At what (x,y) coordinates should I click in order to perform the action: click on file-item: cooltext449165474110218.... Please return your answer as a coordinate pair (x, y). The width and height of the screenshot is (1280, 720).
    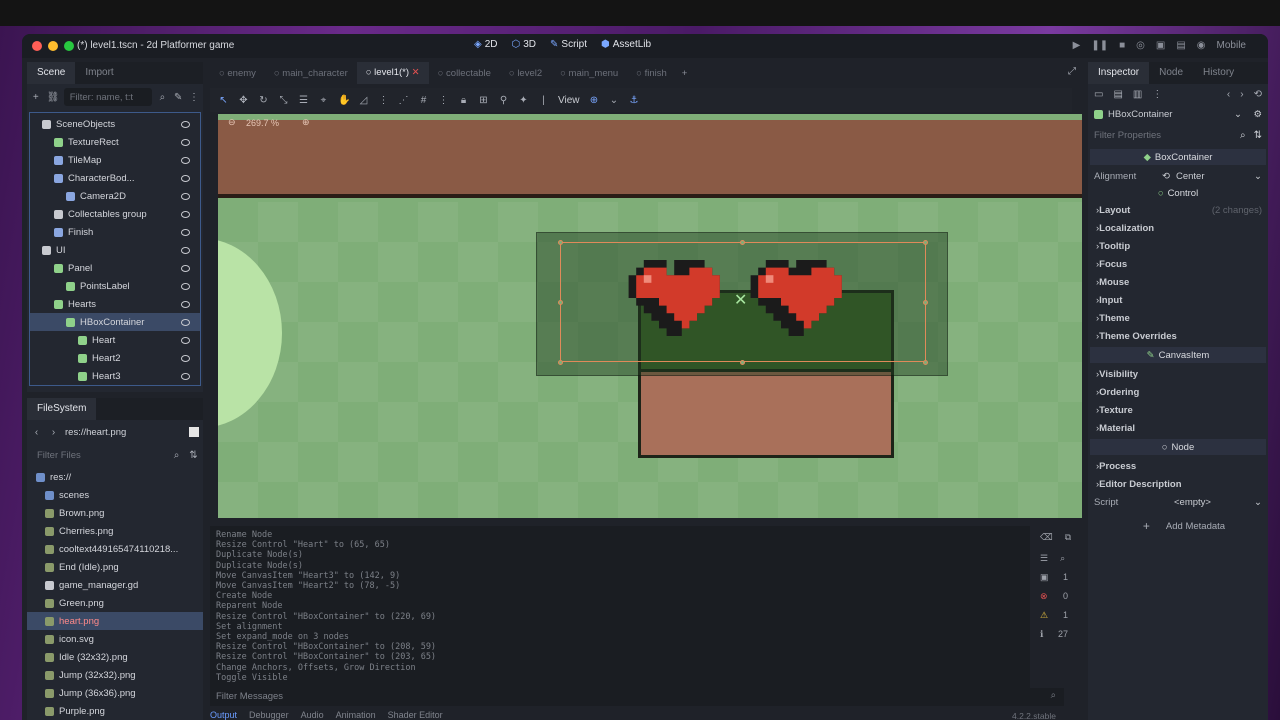
    Looking at the image, I should click on (115, 549).